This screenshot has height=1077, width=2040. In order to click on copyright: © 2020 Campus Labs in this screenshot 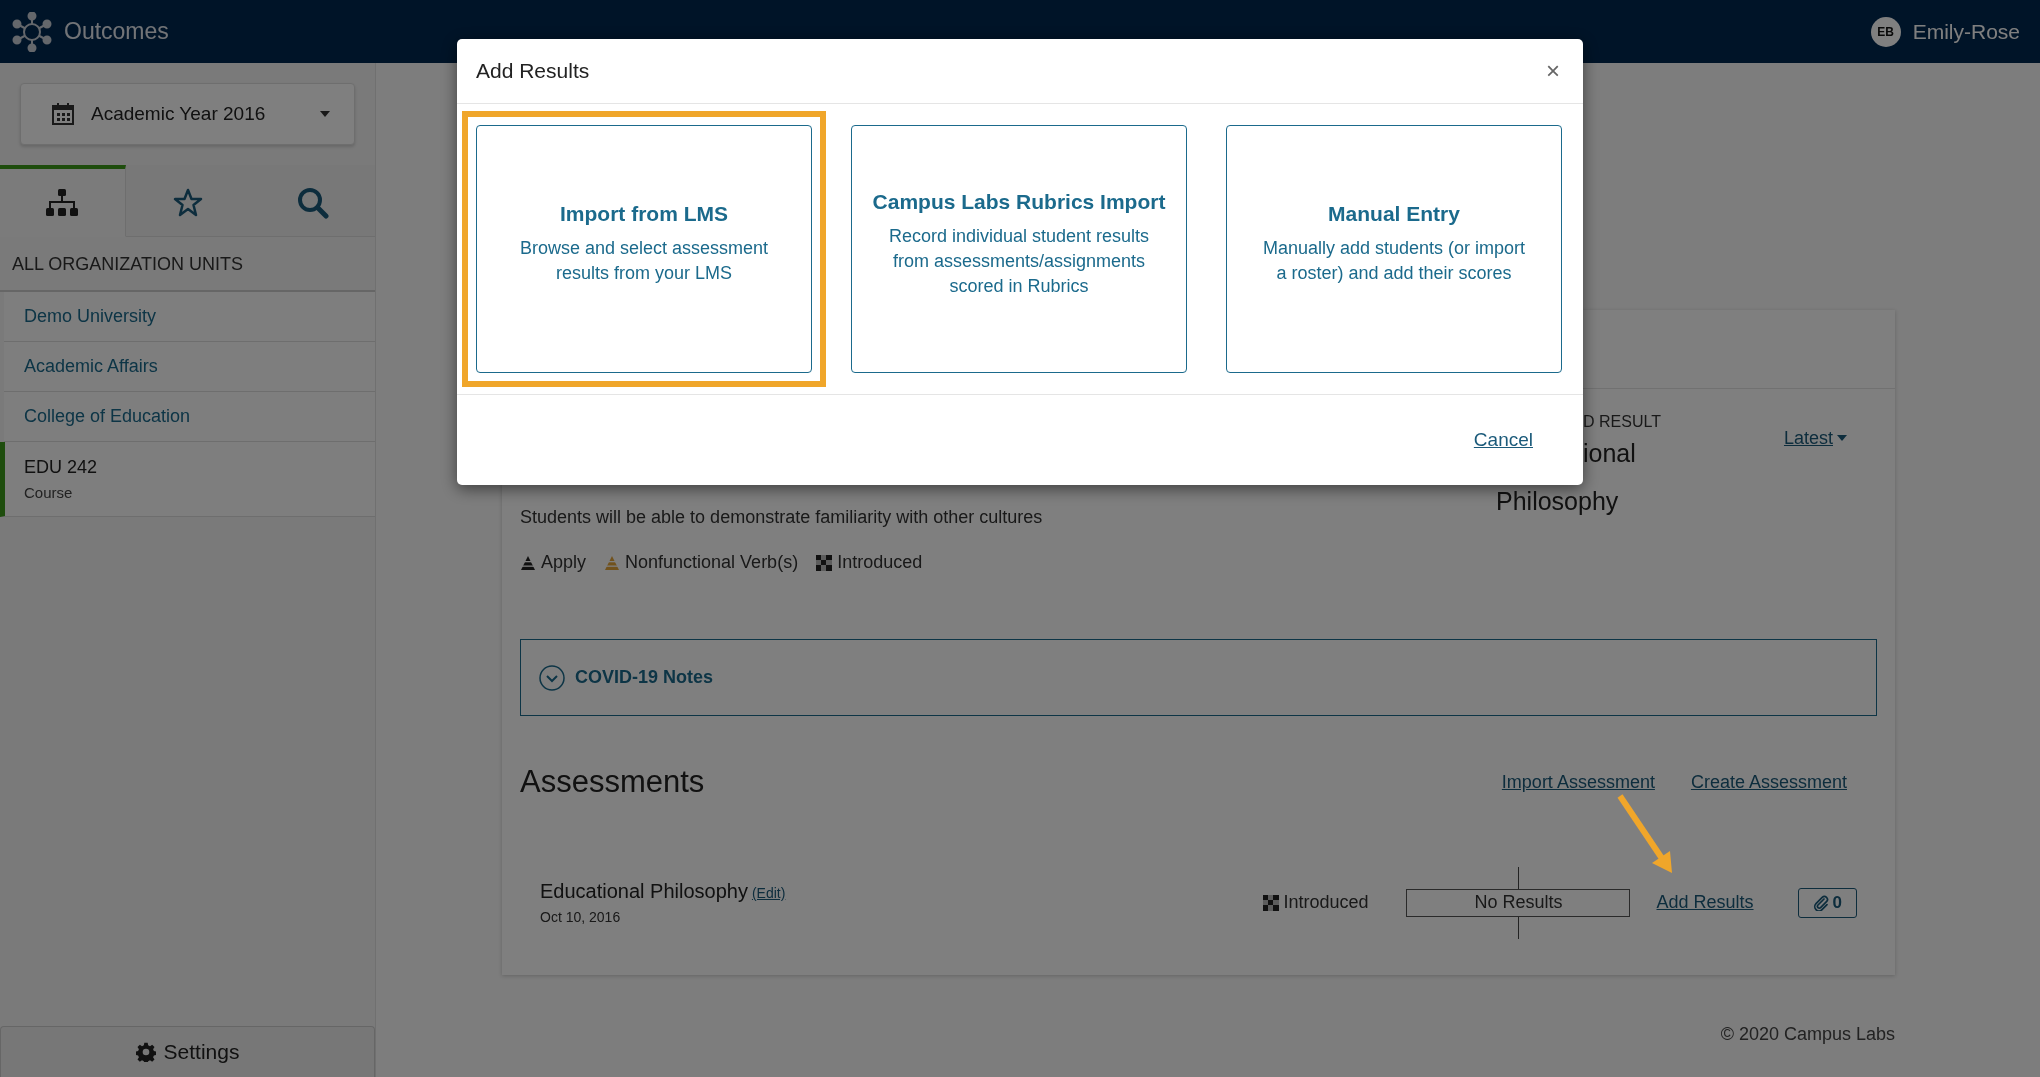, I will do `click(1807, 1034)`.